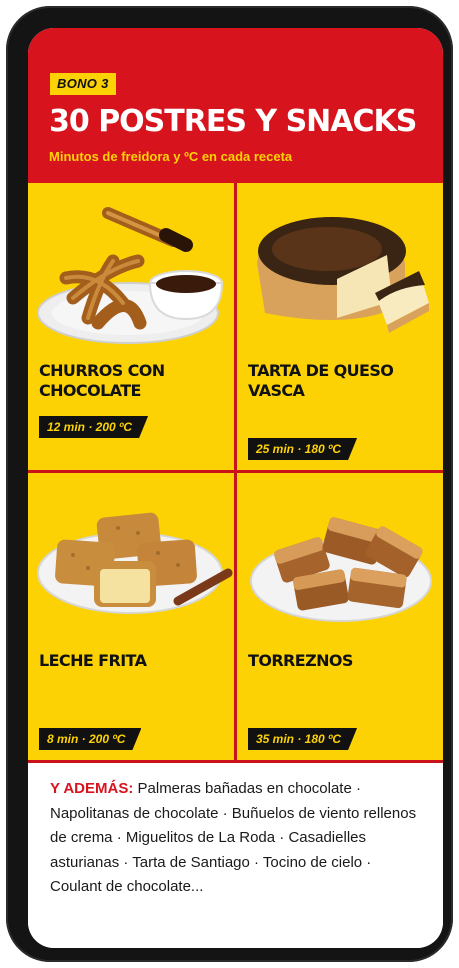 The image size is (459, 968). What do you see at coordinates (233, 121) in the screenshot?
I see `page-title: 30 POSTRES Y SNACKS` at bounding box center [233, 121].